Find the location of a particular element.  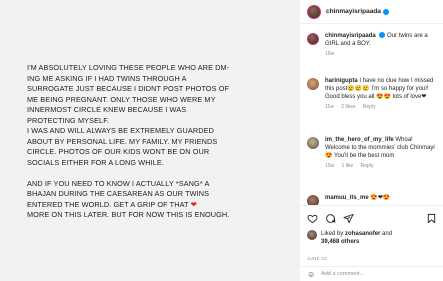

comment-meta: 15w 1 like Reply is located at coordinates (382, 166).